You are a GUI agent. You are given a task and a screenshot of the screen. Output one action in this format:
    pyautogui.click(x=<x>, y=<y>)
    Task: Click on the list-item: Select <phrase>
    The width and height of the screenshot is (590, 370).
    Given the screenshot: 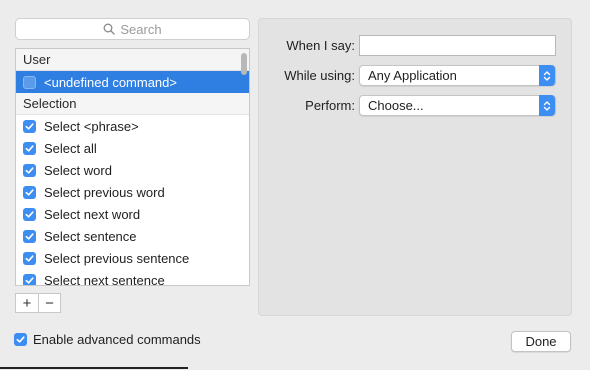 What is the action you would take?
    pyautogui.click(x=132, y=126)
    